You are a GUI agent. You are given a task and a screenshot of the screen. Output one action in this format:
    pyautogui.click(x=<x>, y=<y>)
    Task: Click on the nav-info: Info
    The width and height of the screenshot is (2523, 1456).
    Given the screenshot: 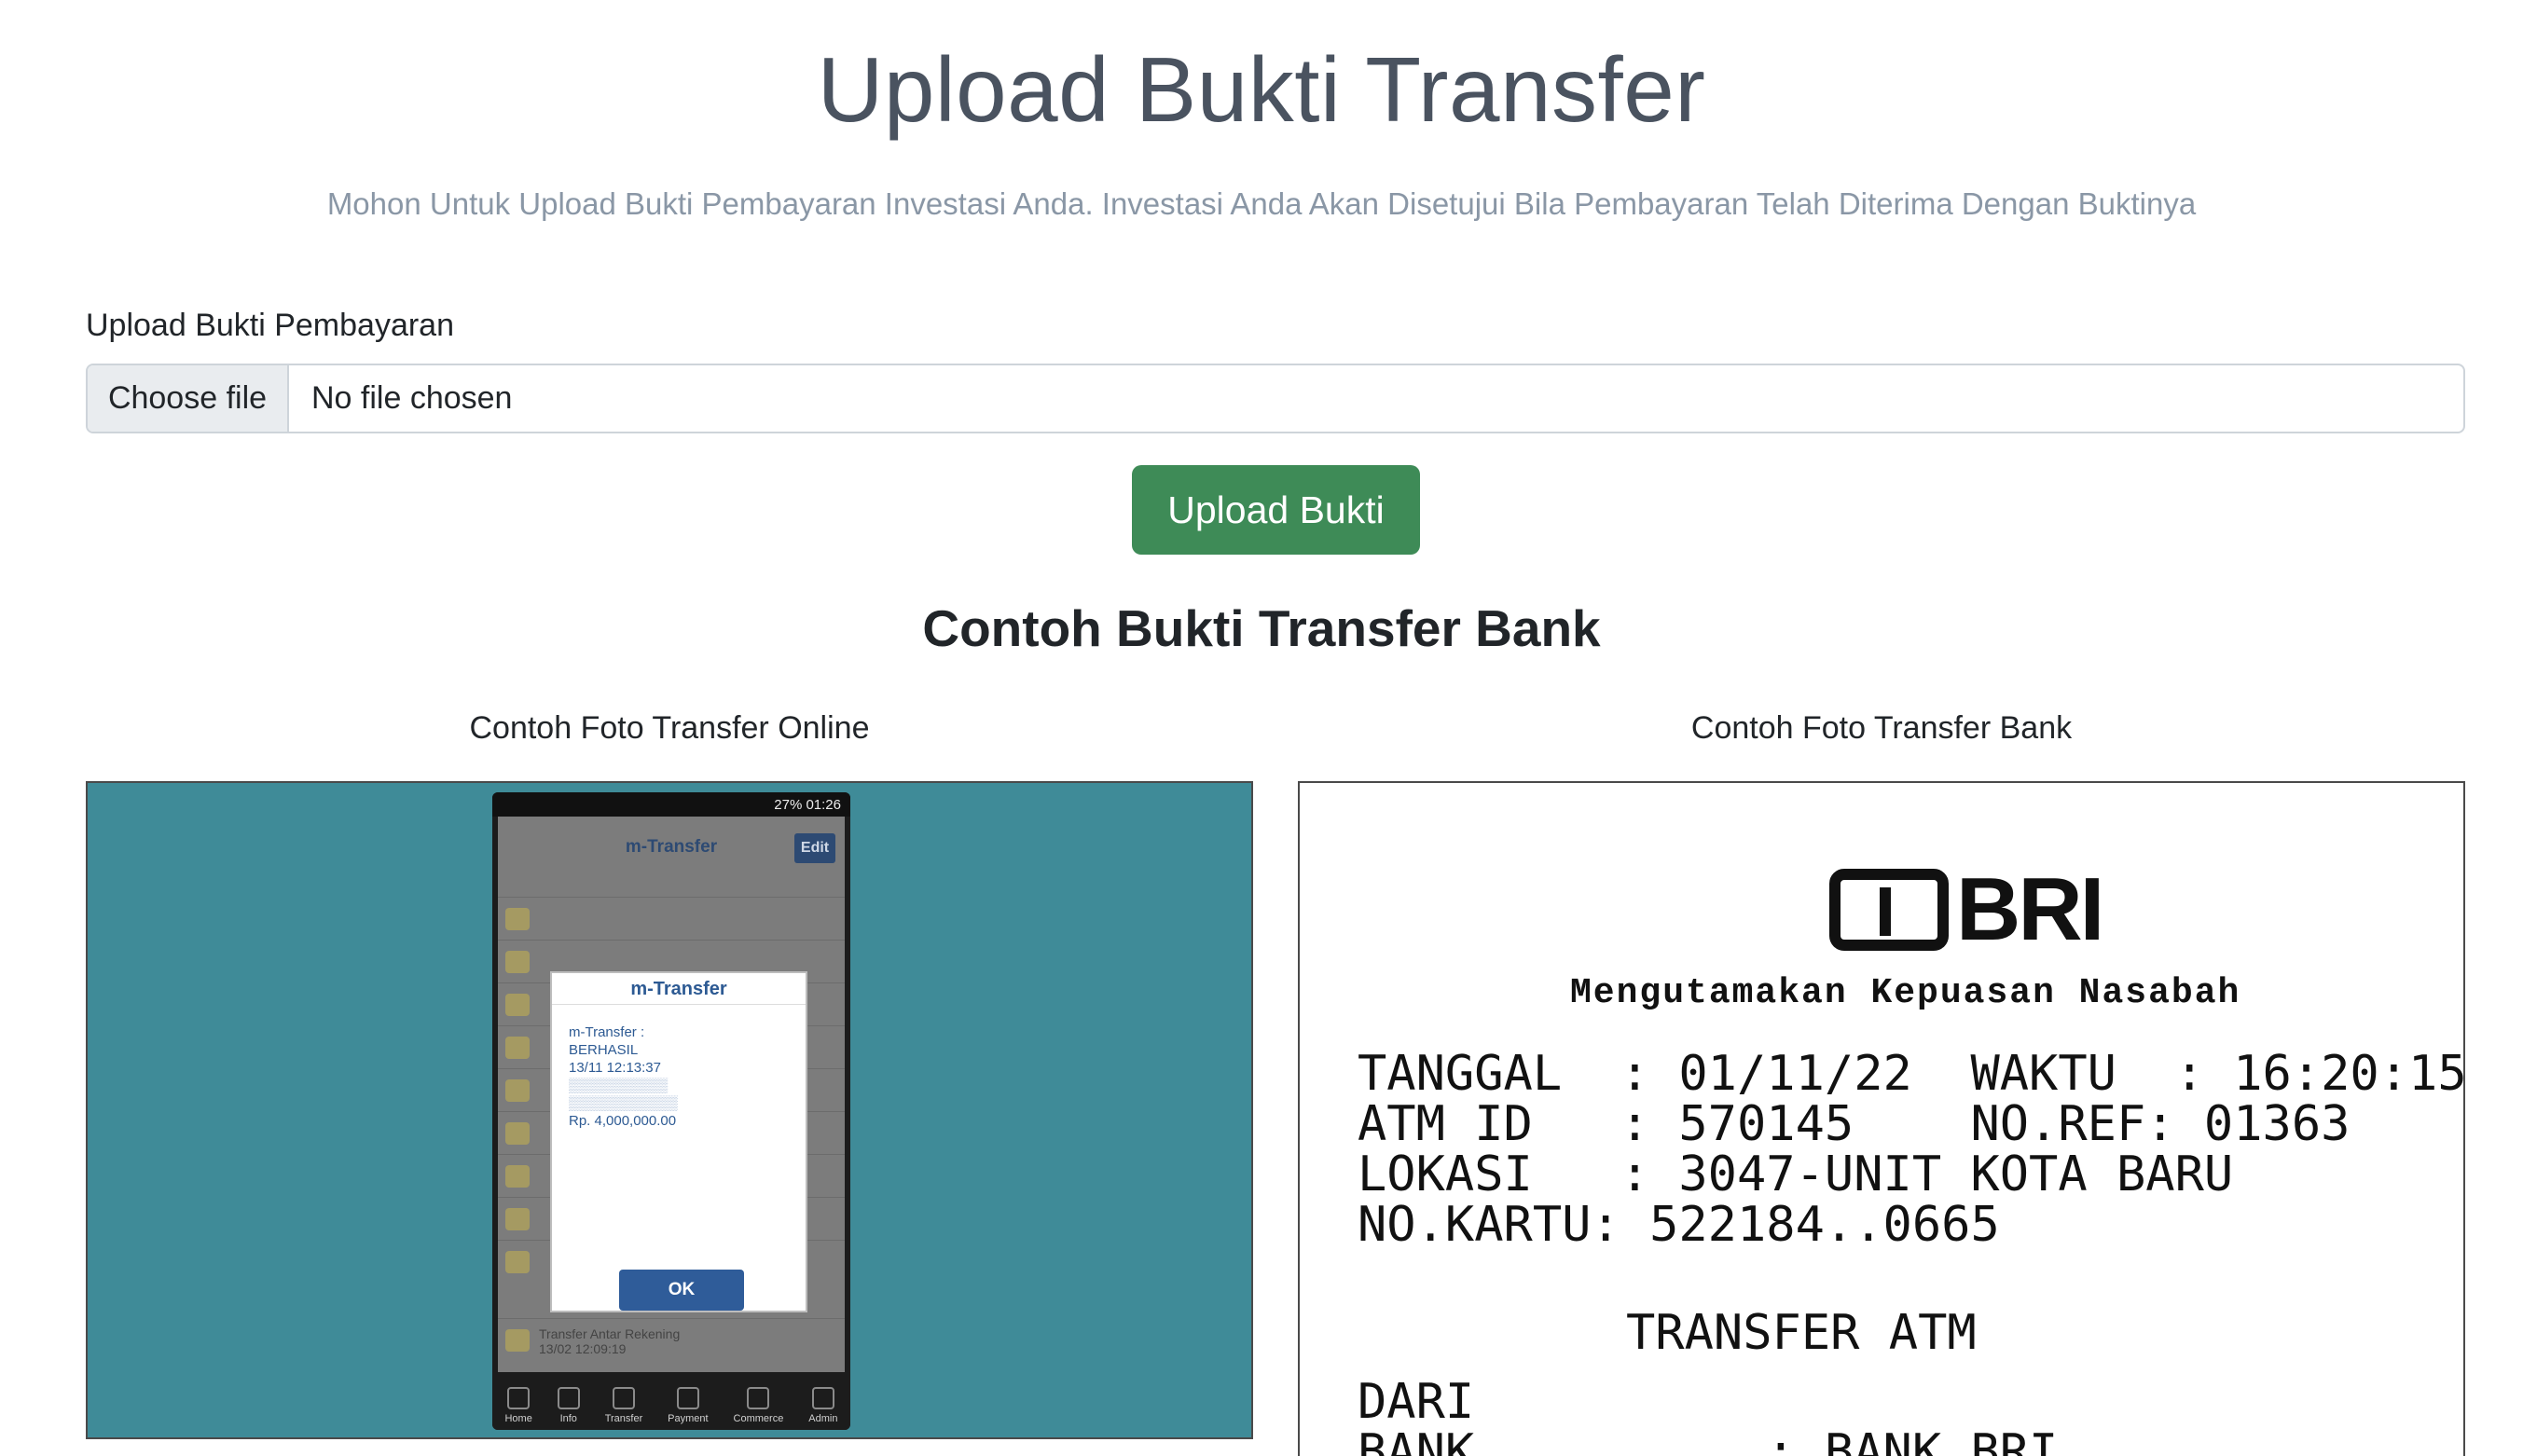 What is the action you would take?
    pyautogui.click(x=568, y=1405)
    